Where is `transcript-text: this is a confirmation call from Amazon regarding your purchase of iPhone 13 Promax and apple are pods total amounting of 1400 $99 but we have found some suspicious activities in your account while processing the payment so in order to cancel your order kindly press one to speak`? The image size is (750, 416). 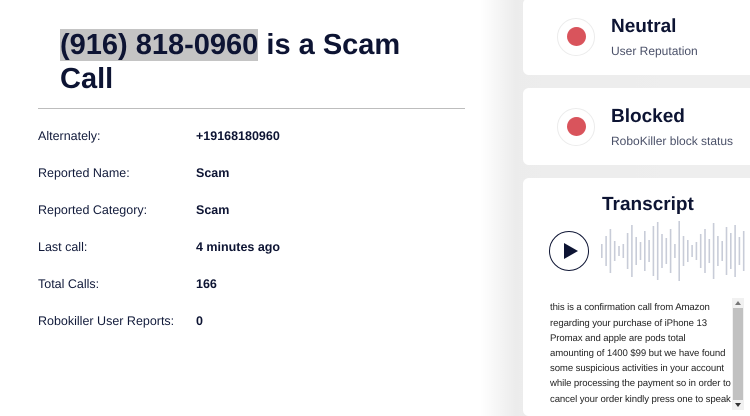 transcript-text: this is a confirmation call from Amazon regarding your purchase of iPhone 13 Promax and apple are pods total amounting of 1400 $99 but we have found some suspicious activities in your account while processing the payment so in order to cancel your order kindly press one to speak is located at coordinates (641, 354).